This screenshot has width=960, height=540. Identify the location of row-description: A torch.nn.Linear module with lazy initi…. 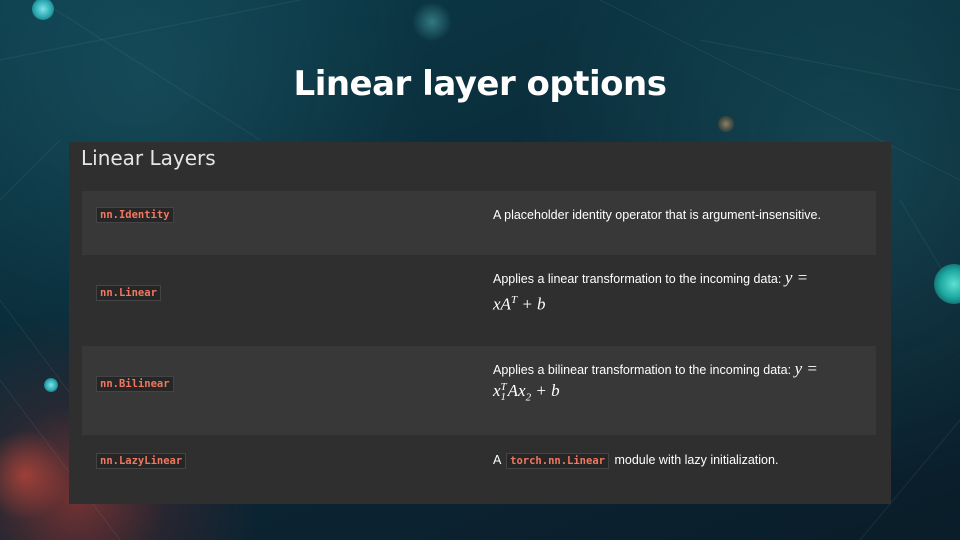
(675, 460).